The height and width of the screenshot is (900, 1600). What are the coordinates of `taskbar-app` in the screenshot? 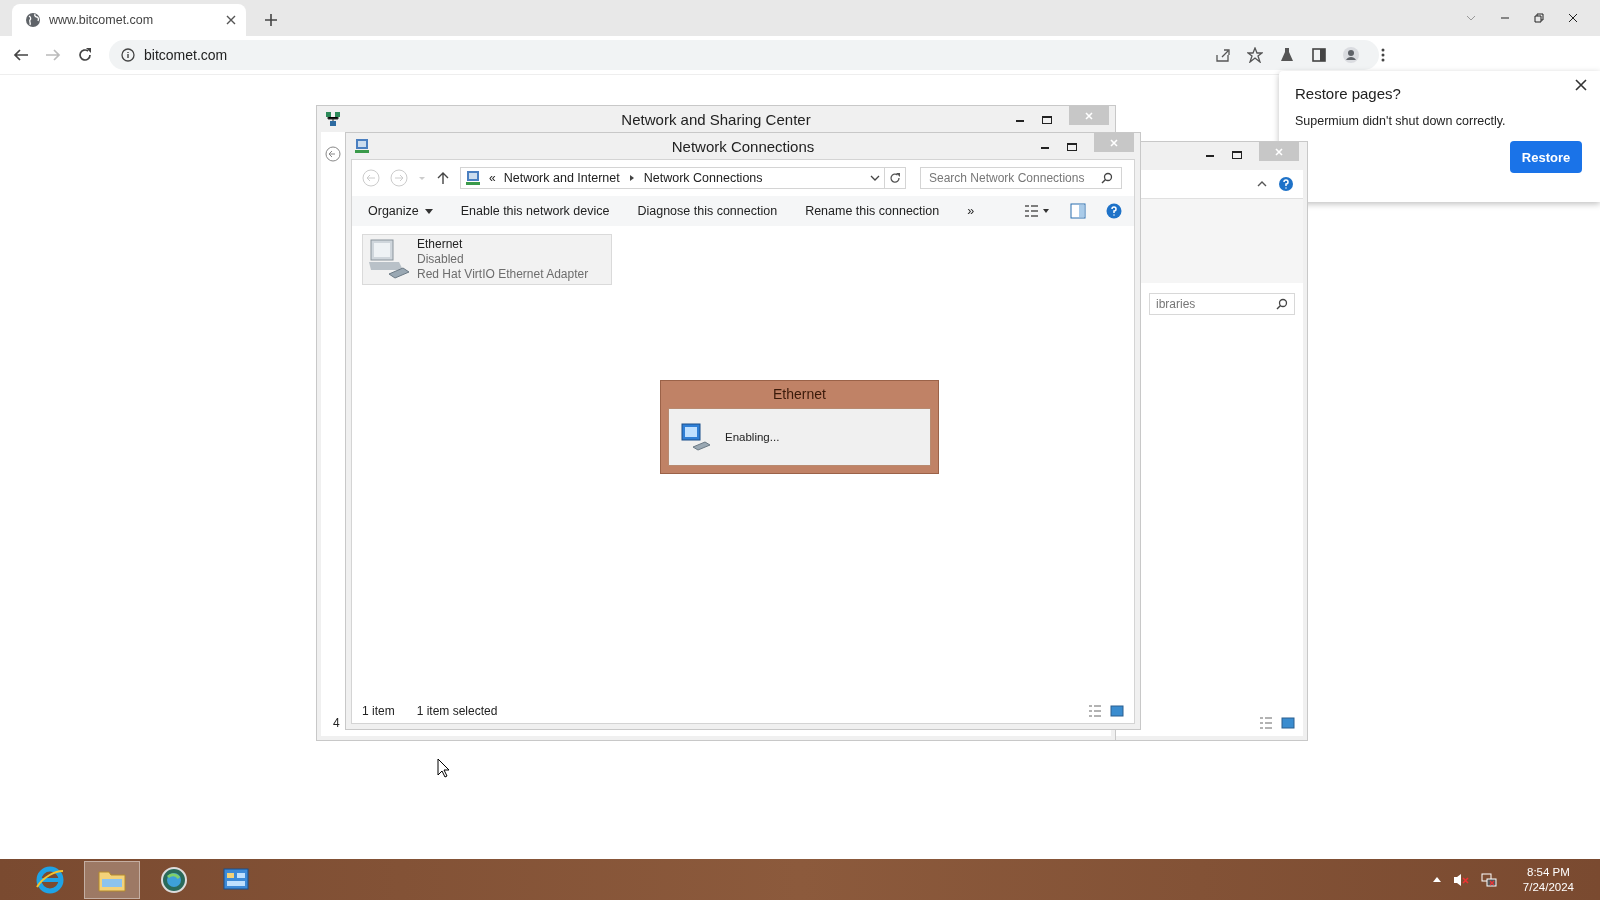 It's located at (112, 879).